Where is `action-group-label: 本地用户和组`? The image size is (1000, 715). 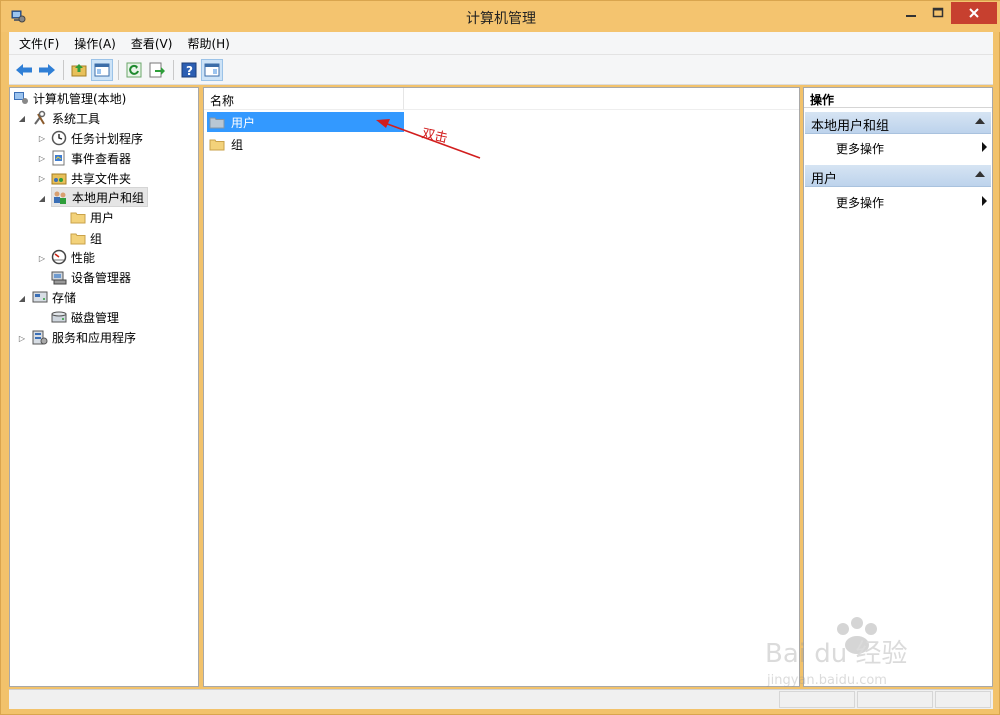
action-group-label: 本地用户和组 is located at coordinates (850, 126).